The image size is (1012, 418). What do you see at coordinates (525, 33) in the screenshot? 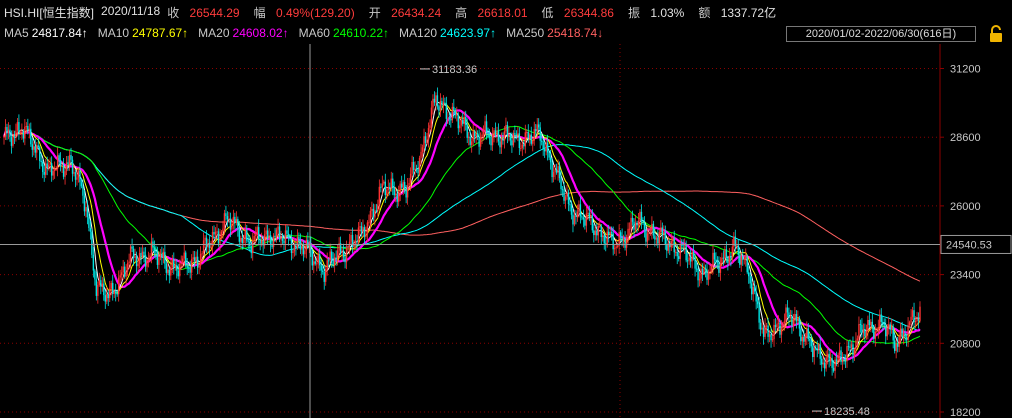
I see `ma250-label: MA250` at bounding box center [525, 33].